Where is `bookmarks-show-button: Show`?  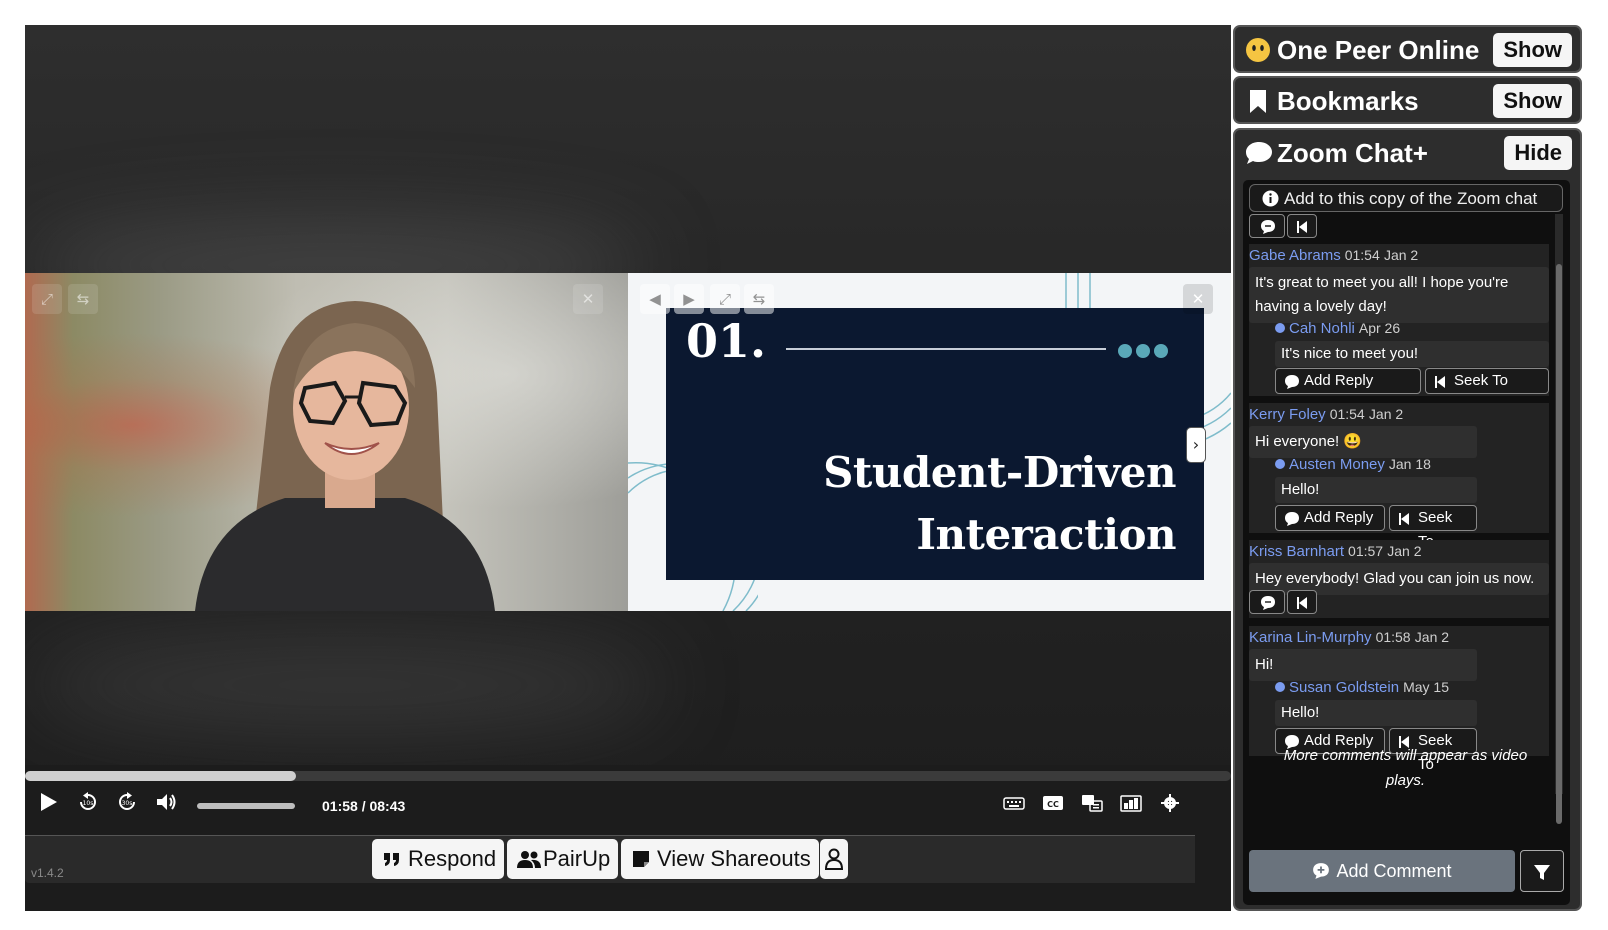
bookmarks-show-button: Show is located at coordinates (1532, 101).